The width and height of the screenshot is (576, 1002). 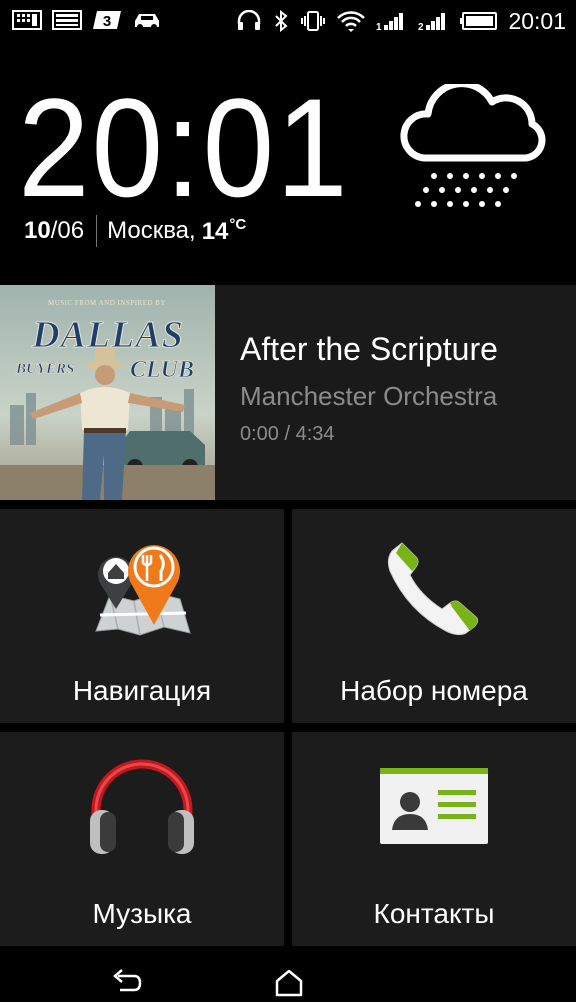 I want to click on 3g-app-icon: 3, so click(x=107, y=20).